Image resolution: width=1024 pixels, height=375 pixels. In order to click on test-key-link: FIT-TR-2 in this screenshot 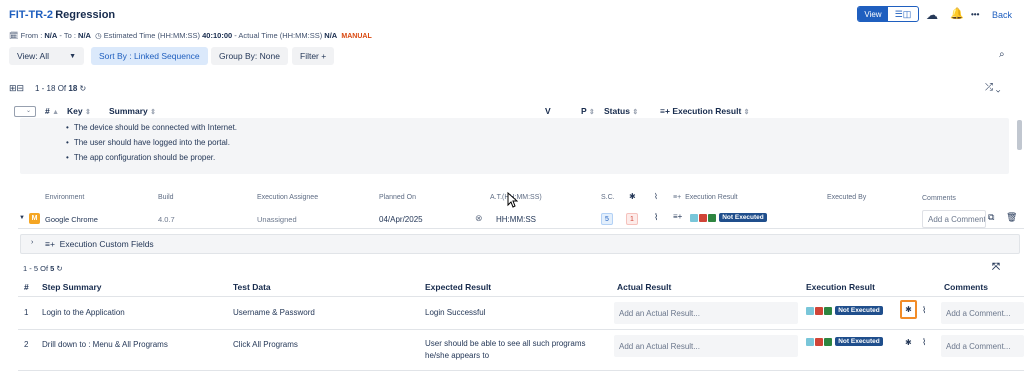, I will do `click(31, 15)`.